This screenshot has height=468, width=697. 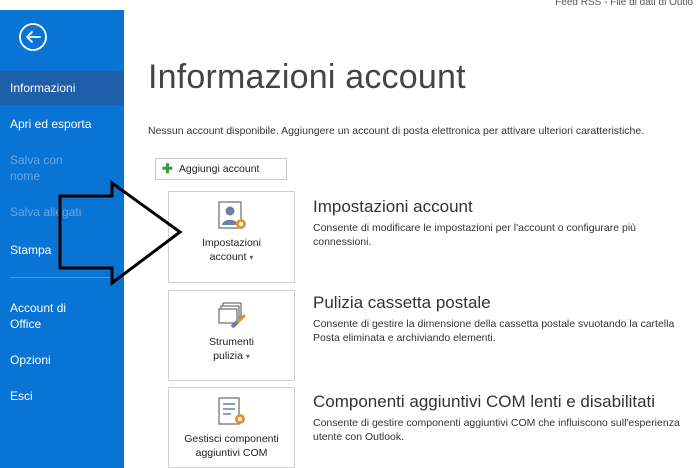 What do you see at coordinates (624, 4) in the screenshot?
I see `window-title: Feed RSS - File di dati di Outlo` at bounding box center [624, 4].